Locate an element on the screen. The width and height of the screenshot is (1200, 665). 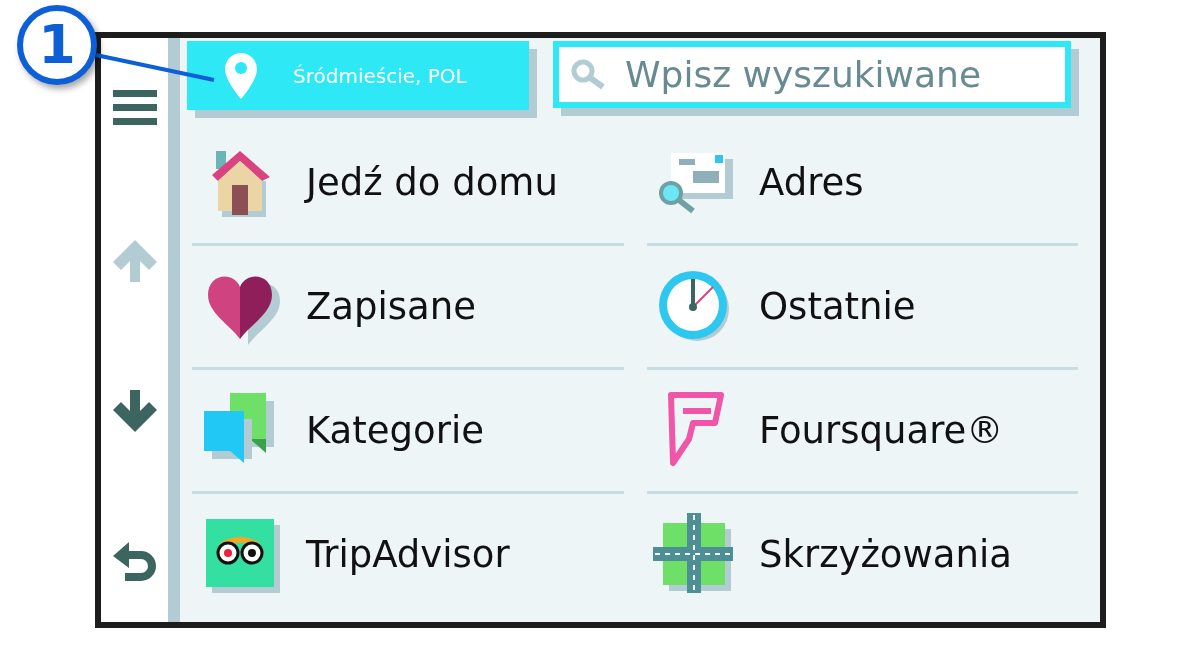
menu-item: Ostatnie is located at coordinates (862, 308).